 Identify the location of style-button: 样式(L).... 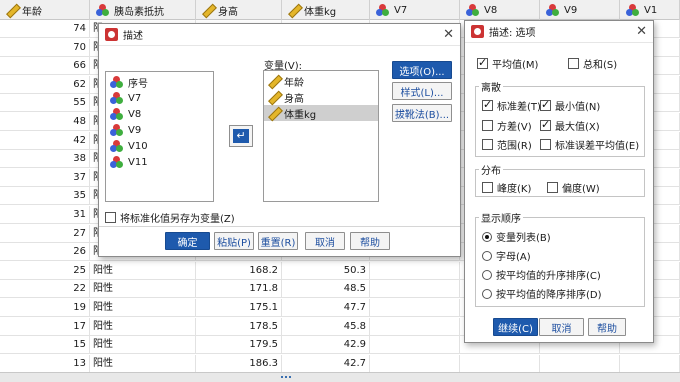
(422, 91).